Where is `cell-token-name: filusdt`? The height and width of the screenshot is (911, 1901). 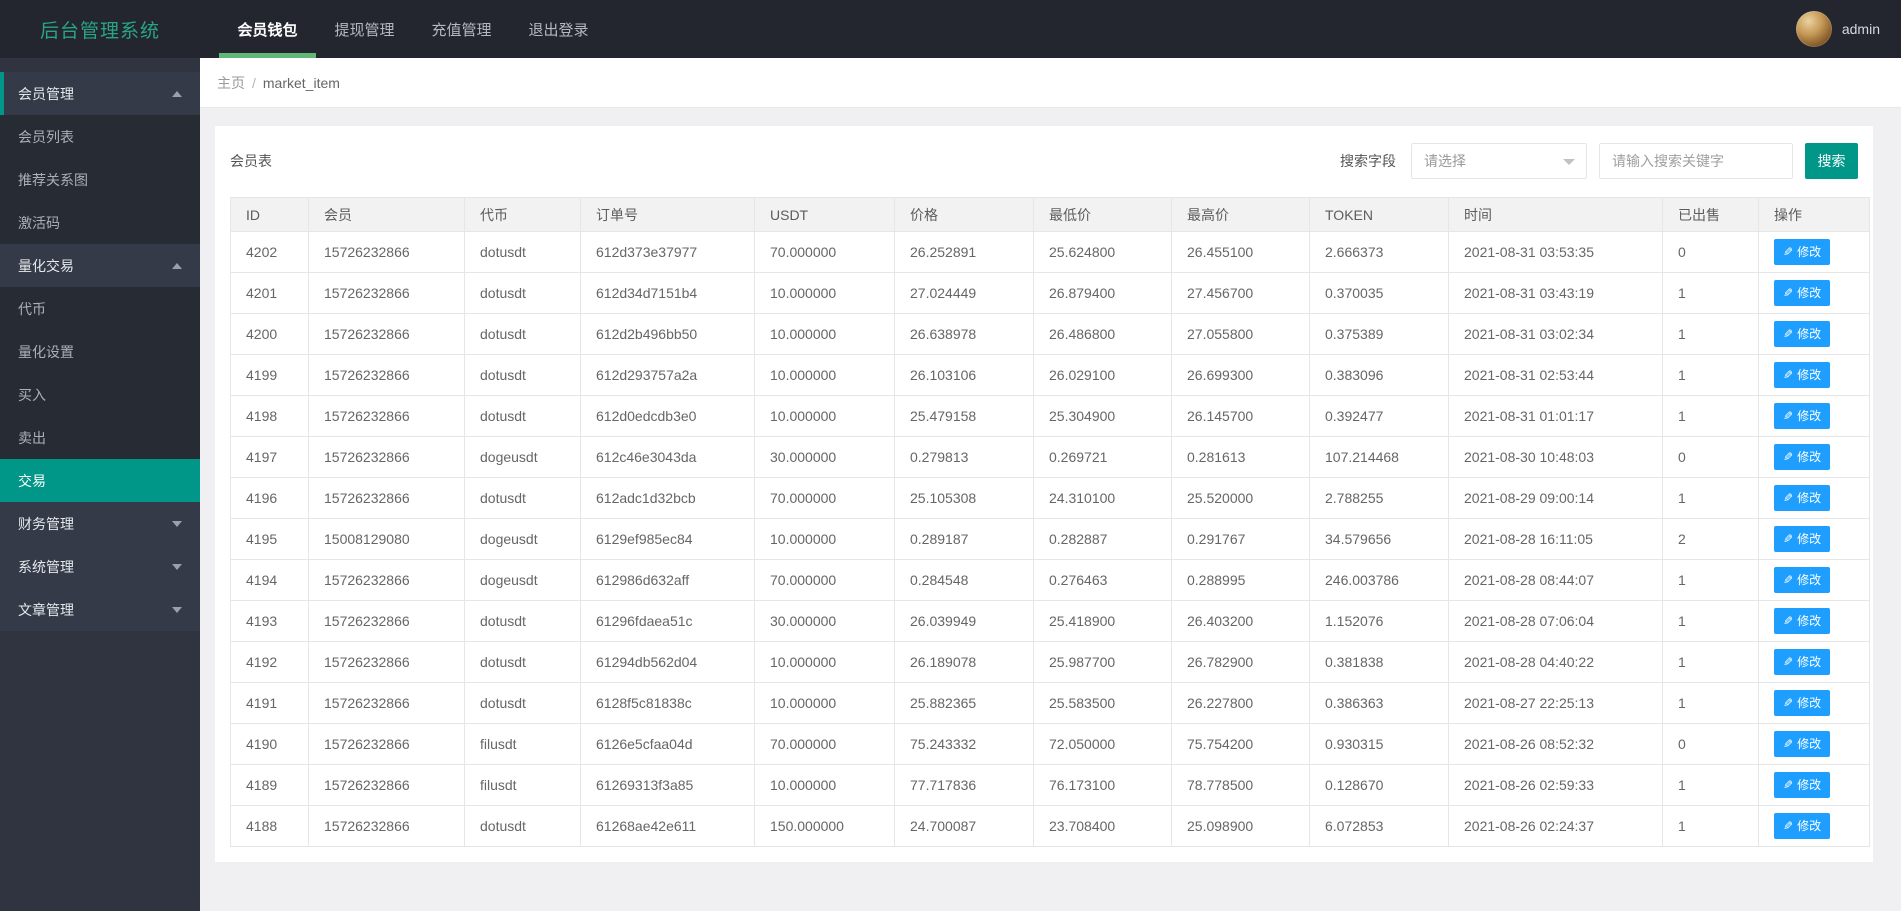
cell-token-name: filusdt is located at coordinates (522, 744).